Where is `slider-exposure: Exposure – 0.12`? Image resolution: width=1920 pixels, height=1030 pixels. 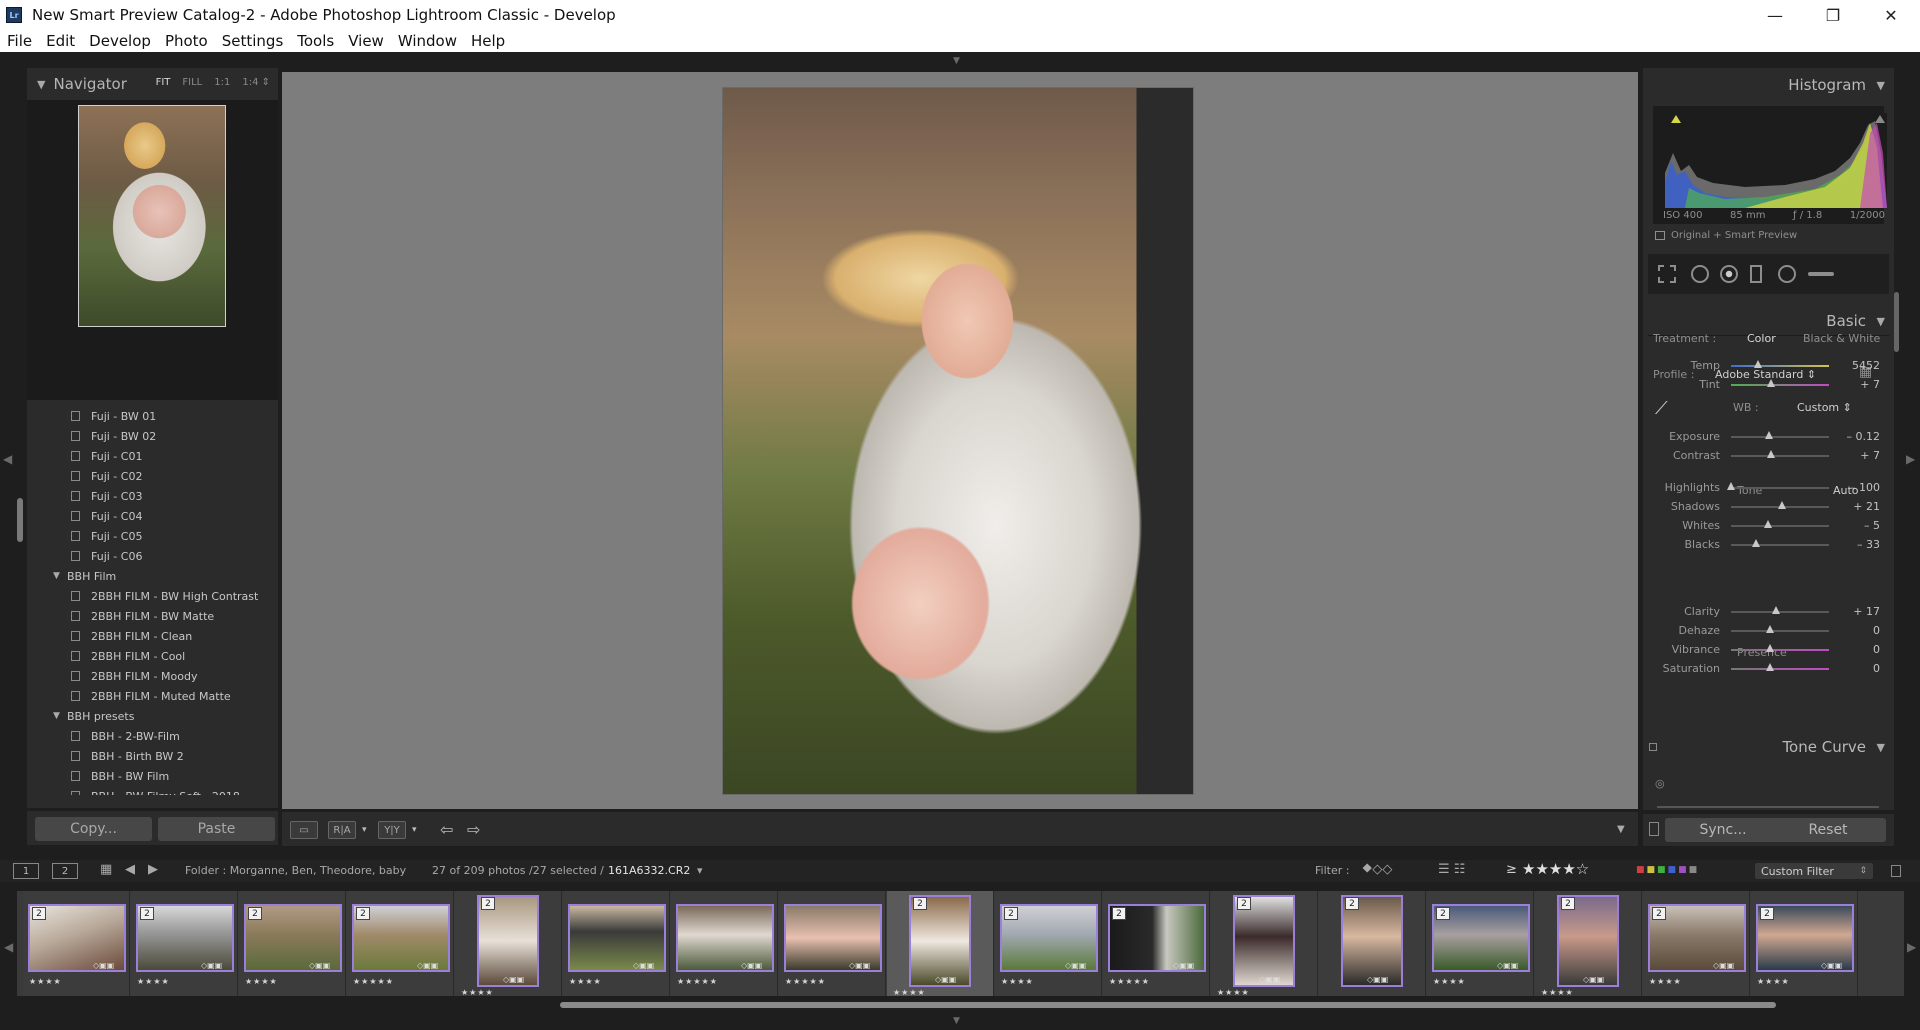
slider-exposure: Exposure – 0.12 is located at coordinates (1768, 437).